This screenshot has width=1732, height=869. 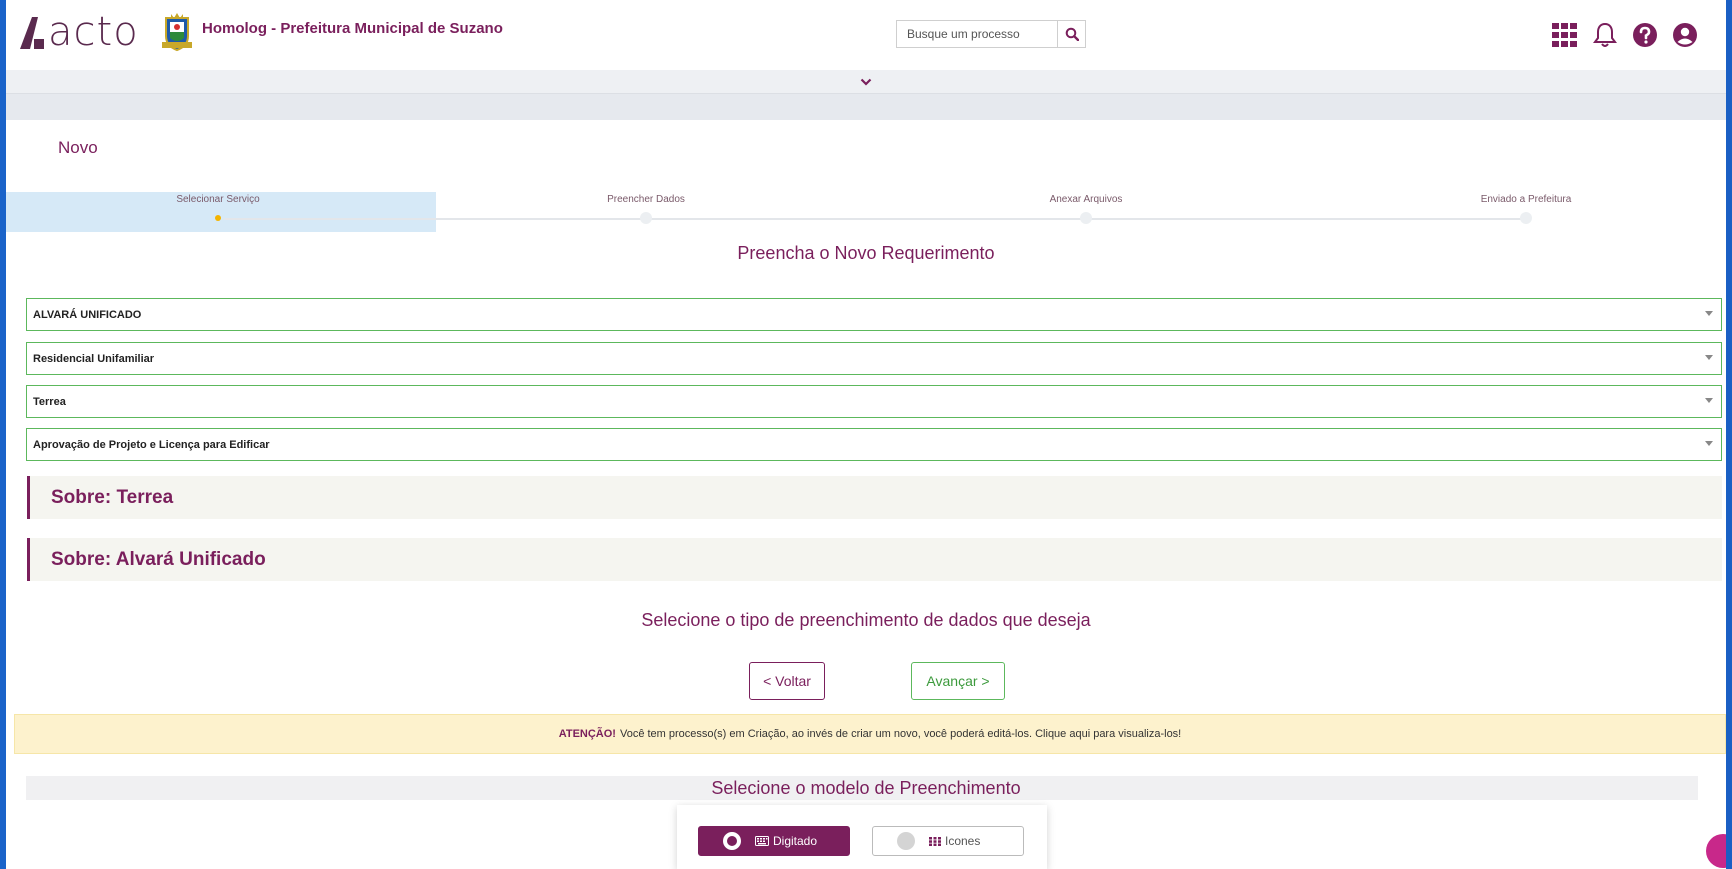 What do you see at coordinates (935, 841) in the screenshot?
I see `grid-icon` at bounding box center [935, 841].